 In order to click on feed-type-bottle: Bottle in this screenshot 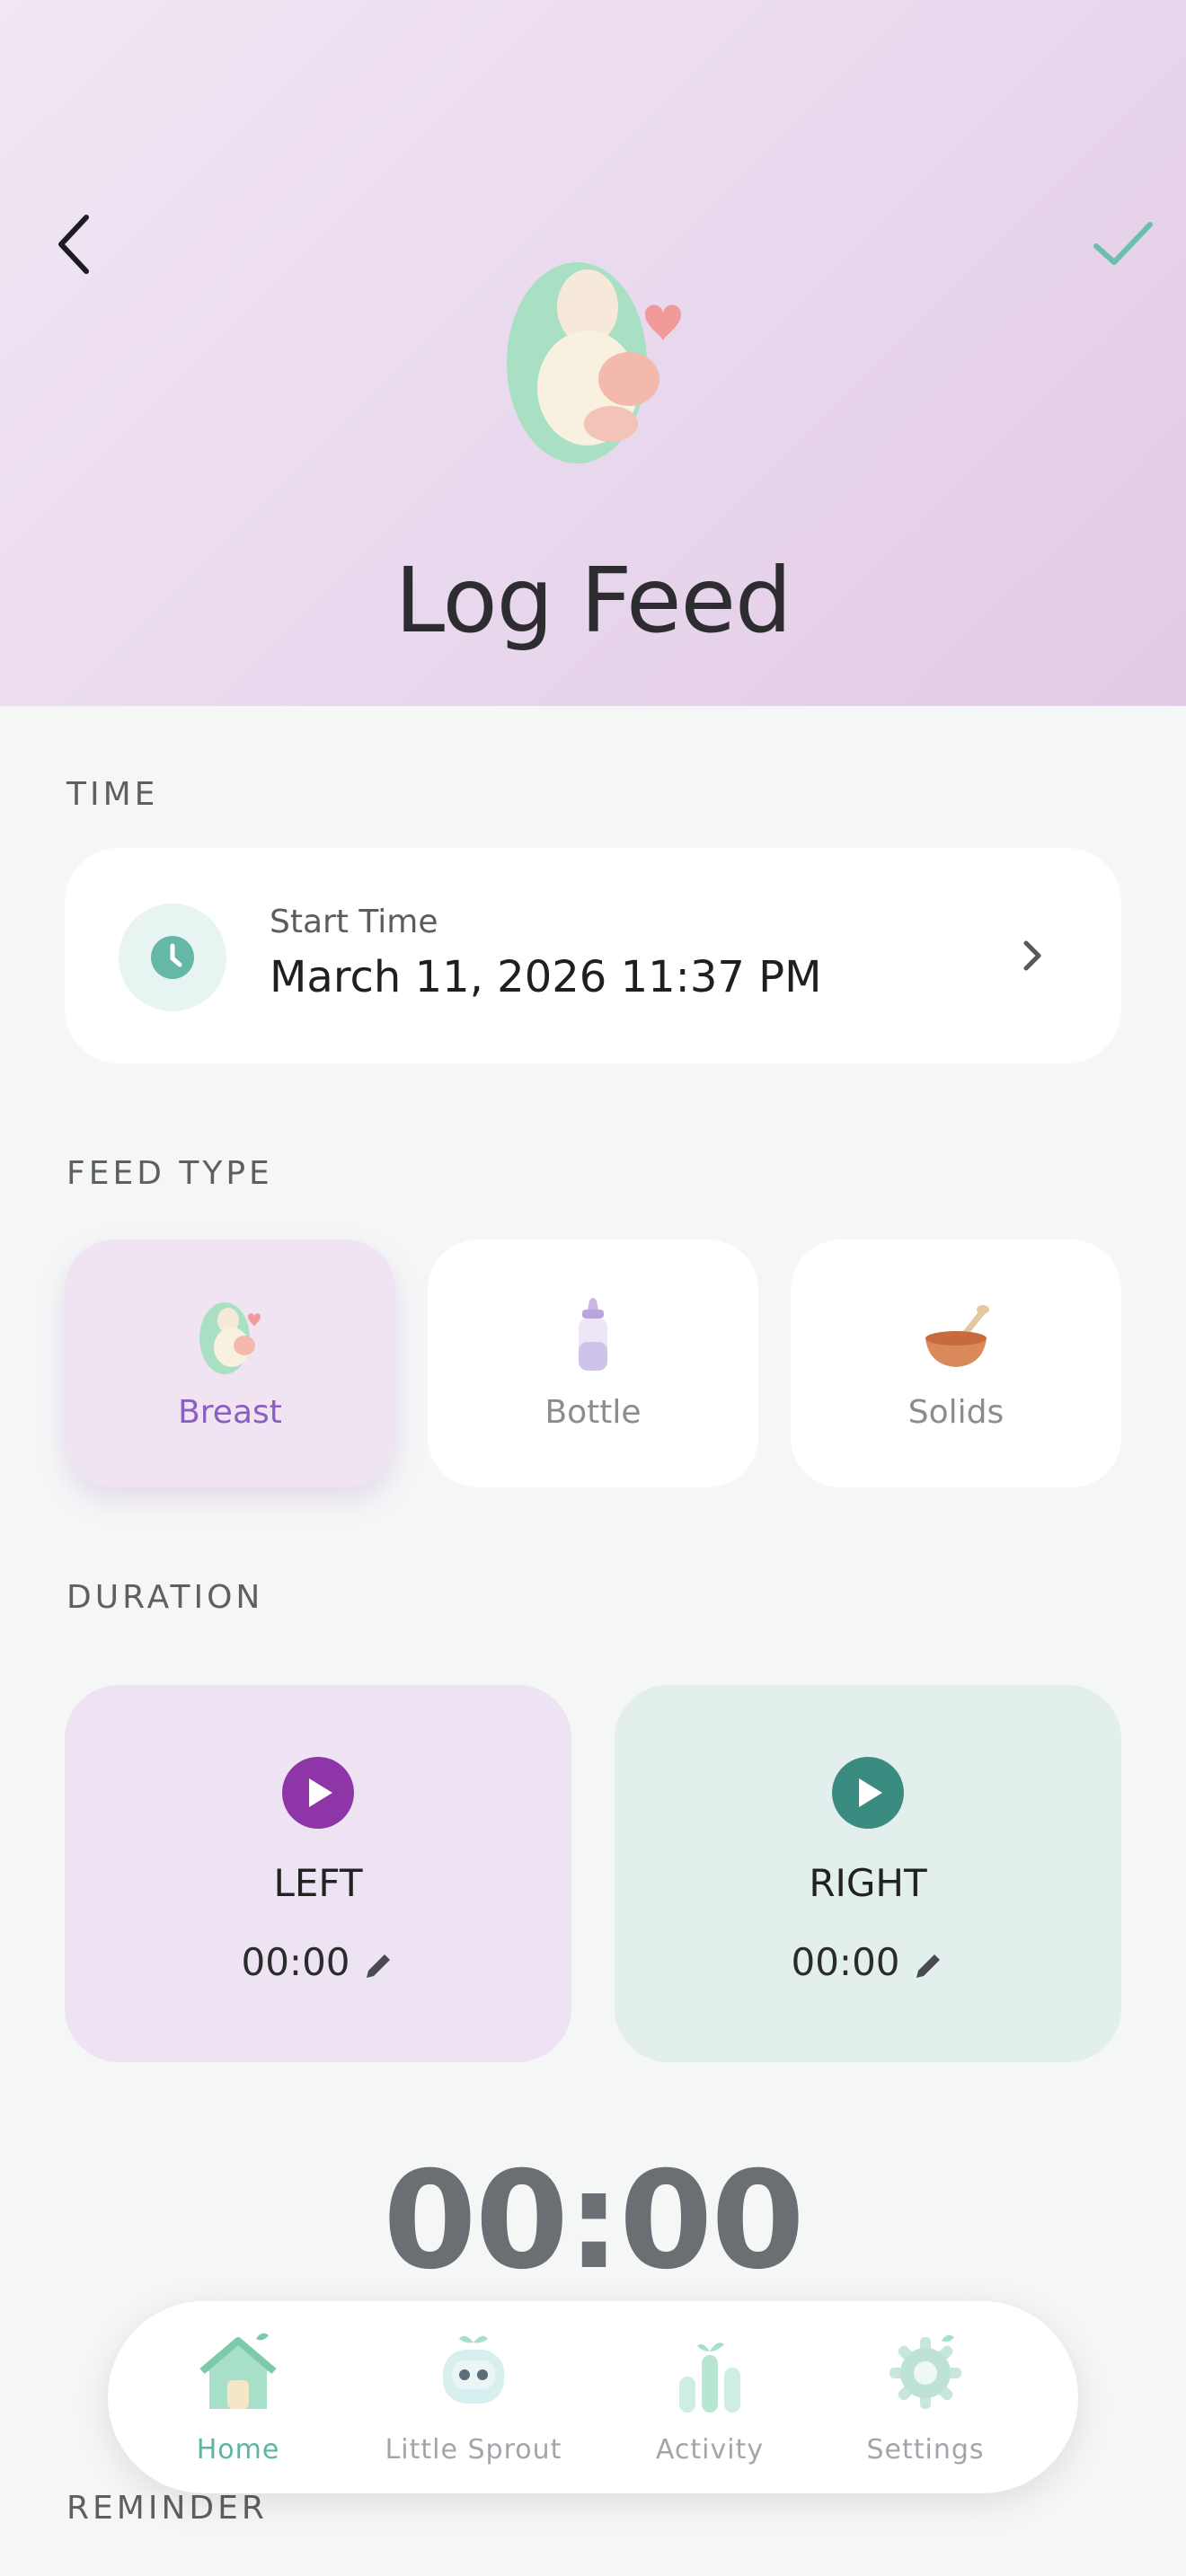, I will do `click(593, 1363)`.